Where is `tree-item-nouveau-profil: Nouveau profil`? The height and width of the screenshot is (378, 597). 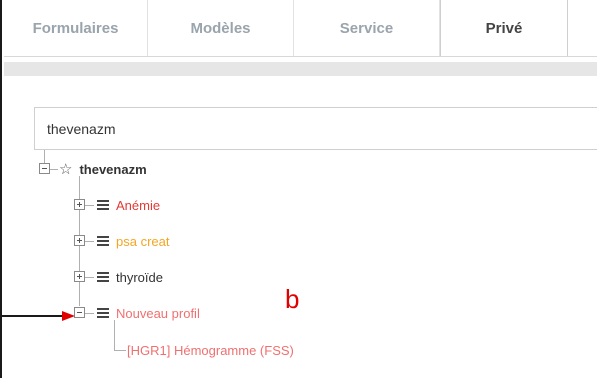 tree-item-nouveau-profil: Nouveau profil is located at coordinates (148, 313).